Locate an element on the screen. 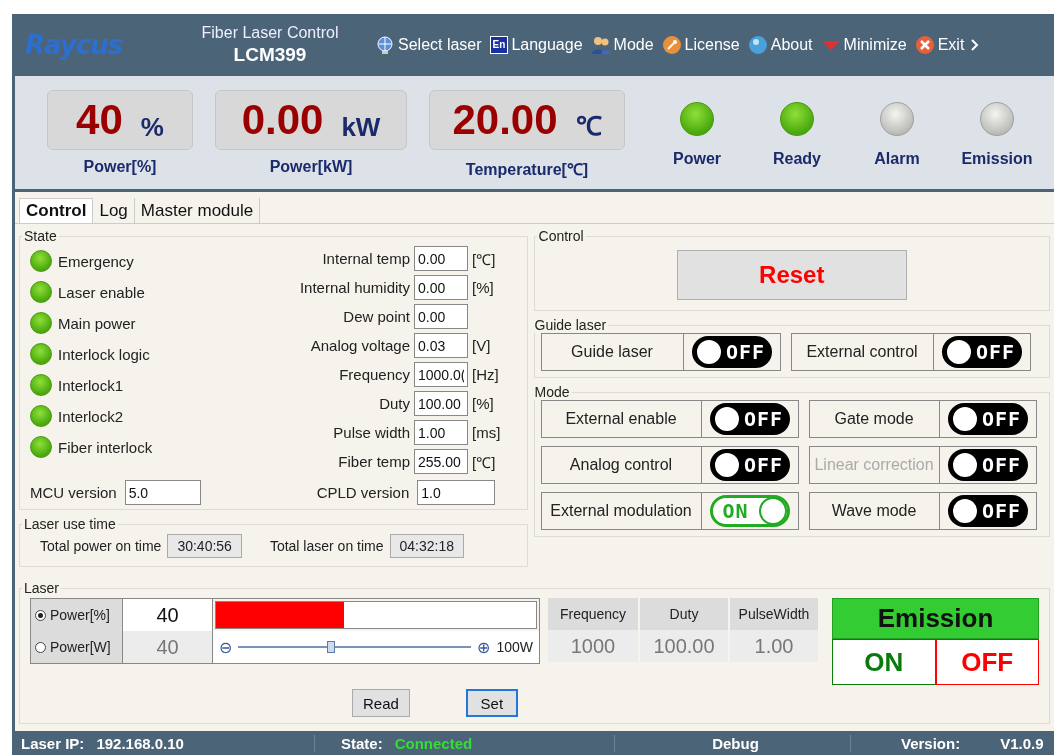 The image size is (1054, 755). group-title: State is located at coordinates (40, 236).